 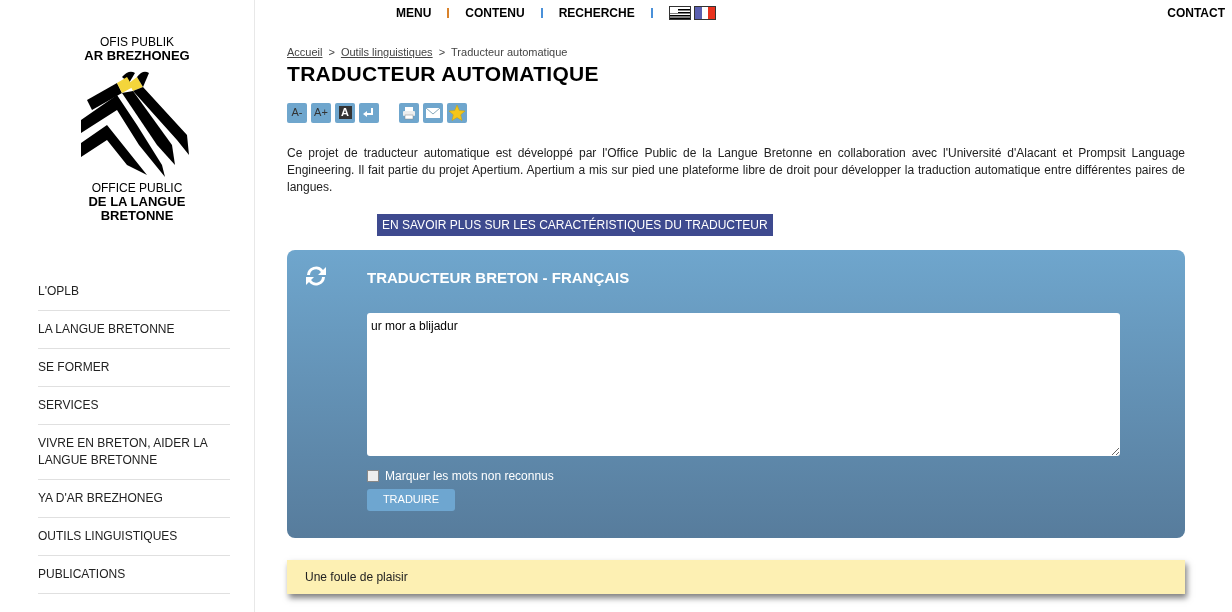 What do you see at coordinates (509, 52) in the screenshot?
I see `breadcrumb-current: Traducteur automatique` at bounding box center [509, 52].